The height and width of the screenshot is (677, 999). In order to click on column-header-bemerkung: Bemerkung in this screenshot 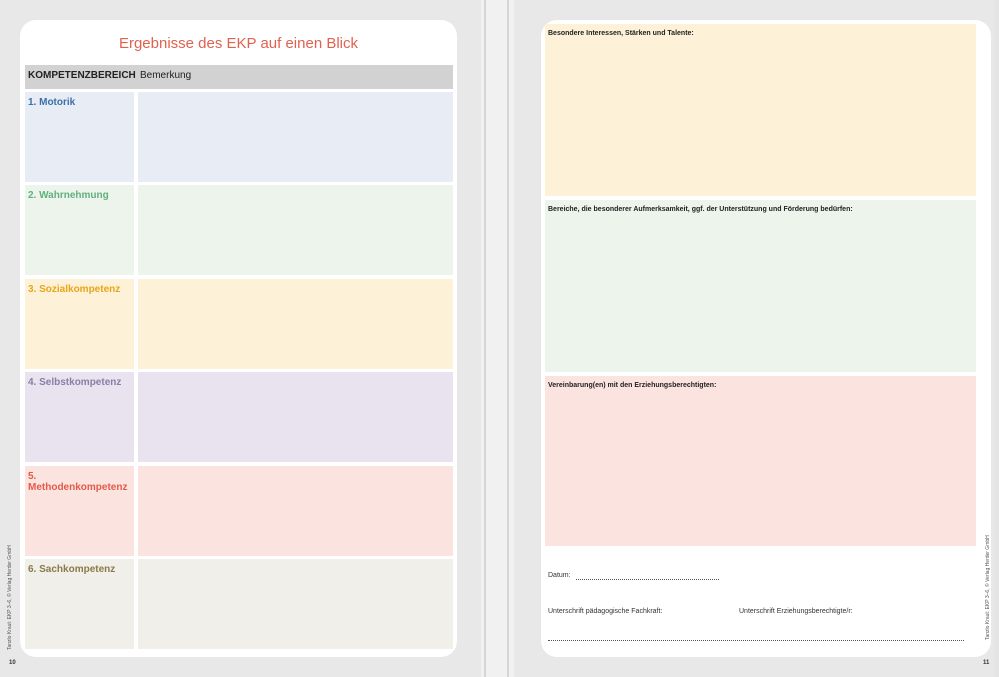, I will do `click(166, 75)`.